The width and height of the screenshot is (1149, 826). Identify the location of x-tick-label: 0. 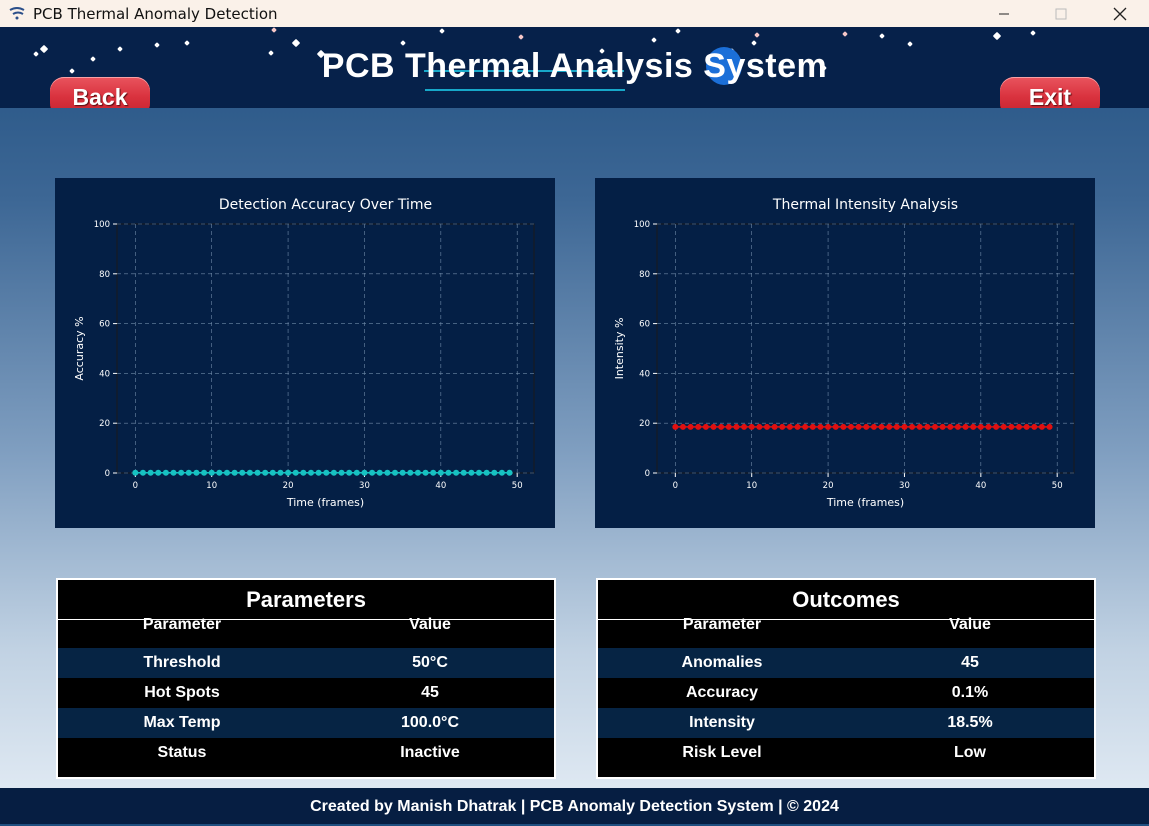
(135, 486).